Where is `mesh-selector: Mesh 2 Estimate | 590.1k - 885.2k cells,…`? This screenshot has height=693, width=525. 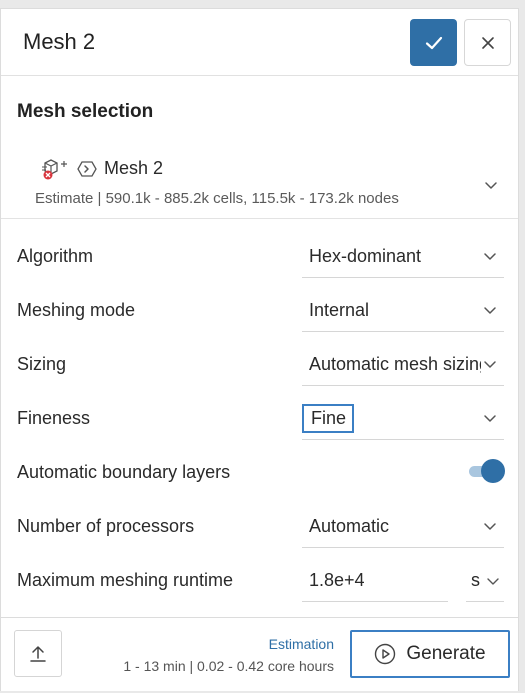
mesh-selector: Mesh 2 Estimate | 590.1k - 885.2k cells,… is located at coordinates (259, 184).